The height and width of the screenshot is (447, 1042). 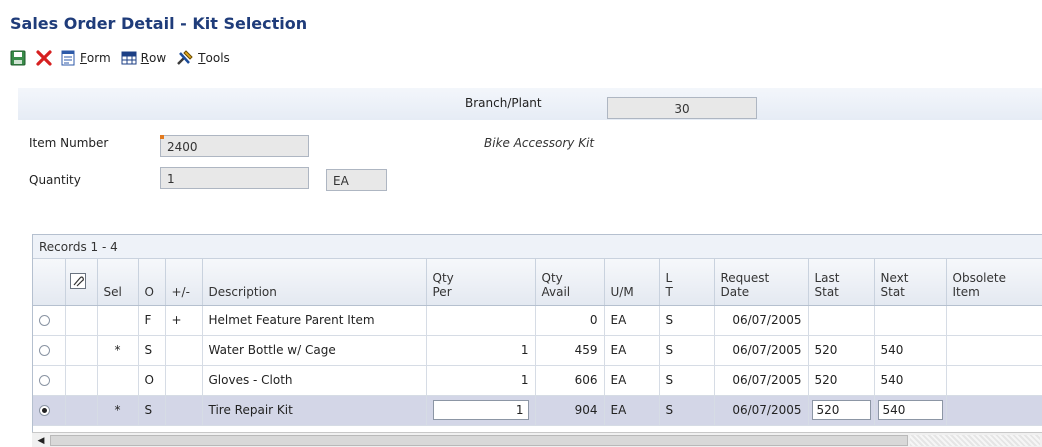 I want to click on horizontal-scrollbar: ◀, so click(x=537, y=439).